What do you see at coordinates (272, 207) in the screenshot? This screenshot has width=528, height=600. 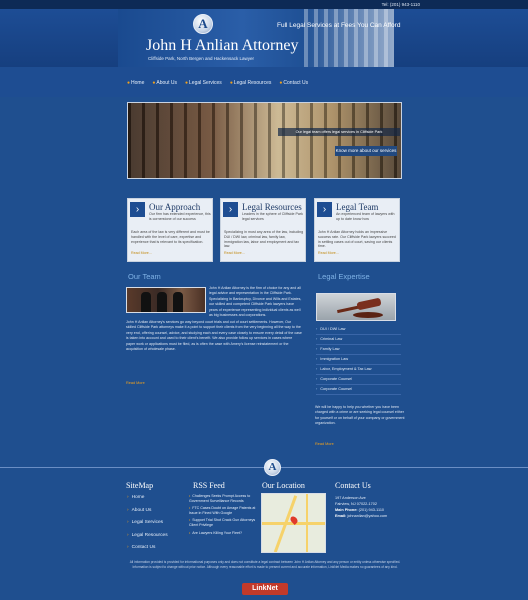 I see `feature-title: Legal Resources` at bounding box center [272, 207].